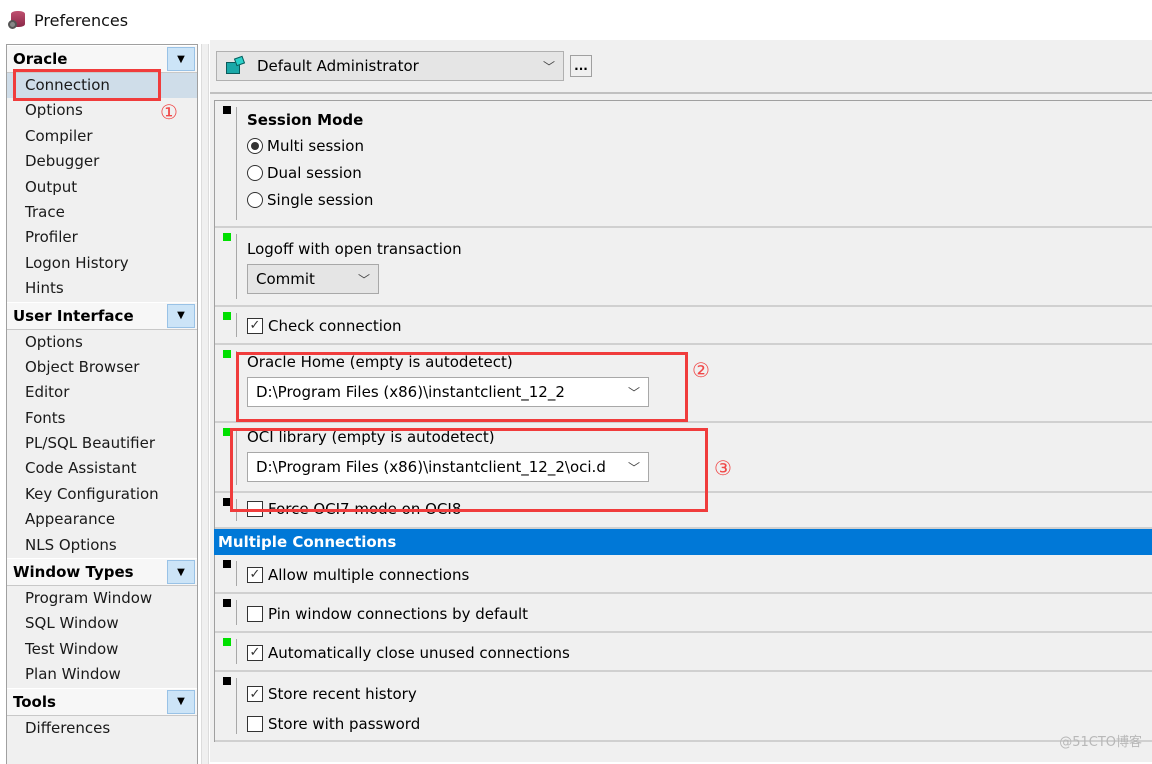 This screenshot has height=764, width=1152. Describe the element at coordinates (73, 572) in the screenshot. I see `group-label: Window Types` at that location.